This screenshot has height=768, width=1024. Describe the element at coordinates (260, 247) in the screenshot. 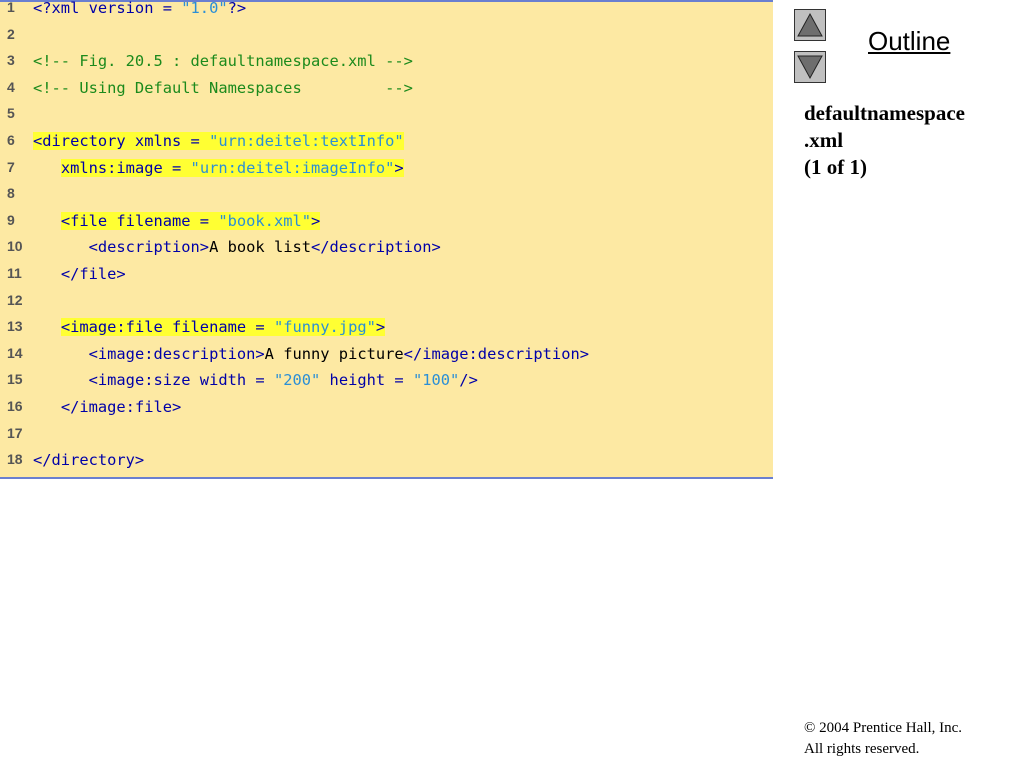

I see `token-txt: A book list` at that location.